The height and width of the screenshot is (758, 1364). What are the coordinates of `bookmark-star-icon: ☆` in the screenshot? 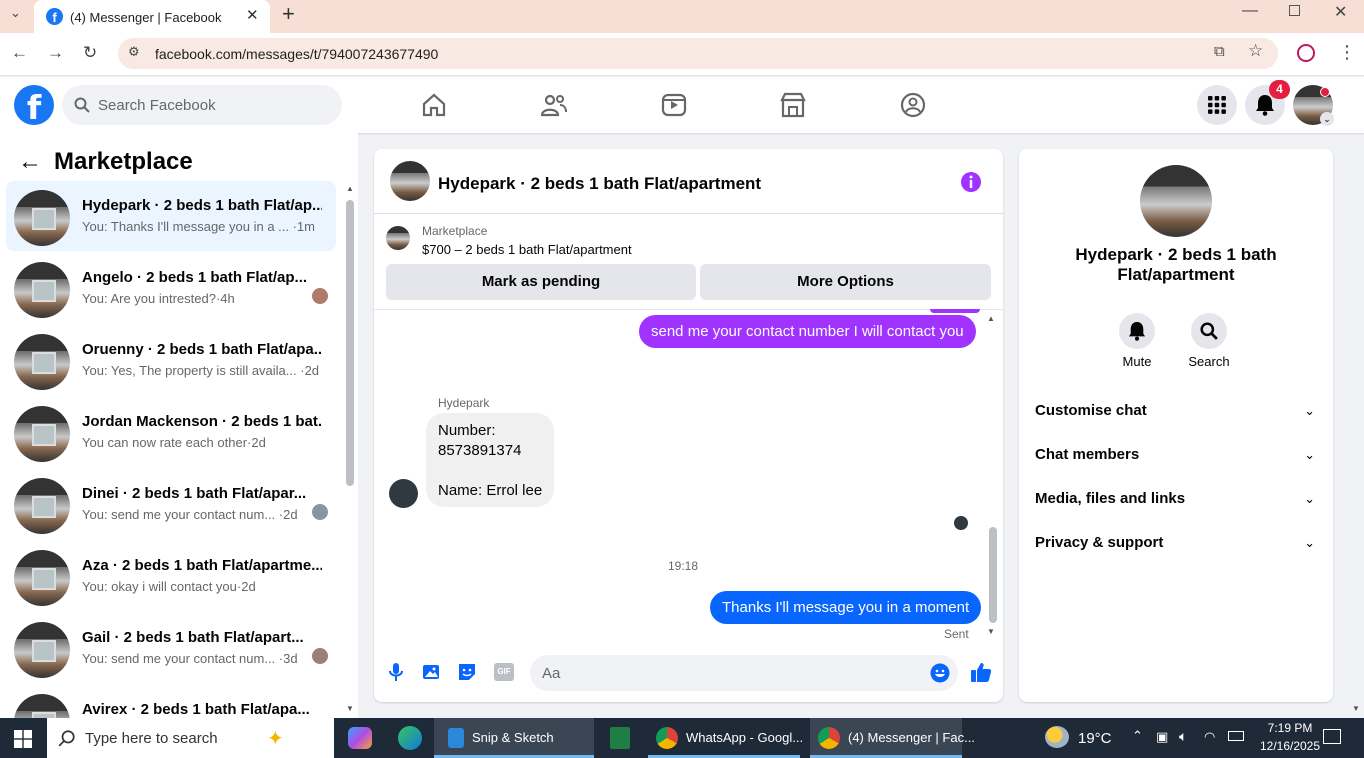 It's located at (1255, 51).